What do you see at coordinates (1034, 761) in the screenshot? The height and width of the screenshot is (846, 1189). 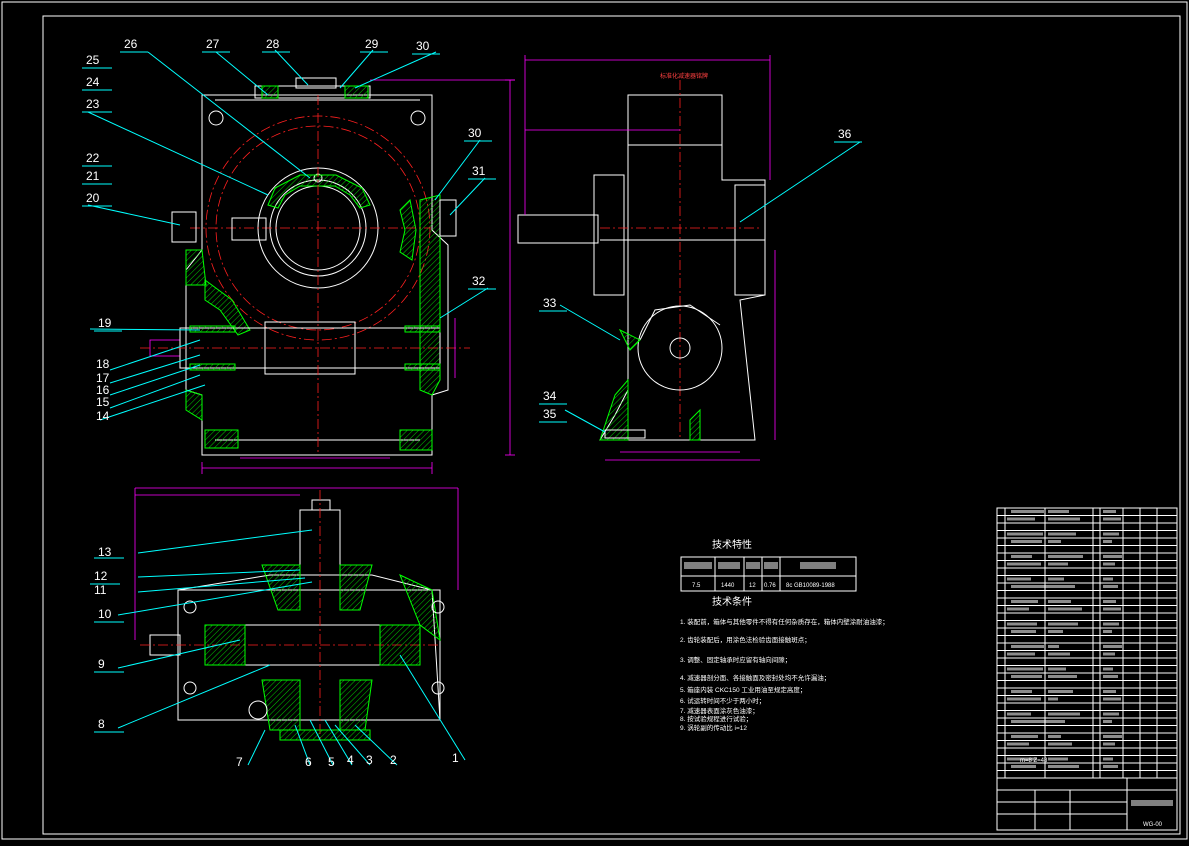 I see `spec-line: m=8 Z=48` at bounding box center [1034, 761].